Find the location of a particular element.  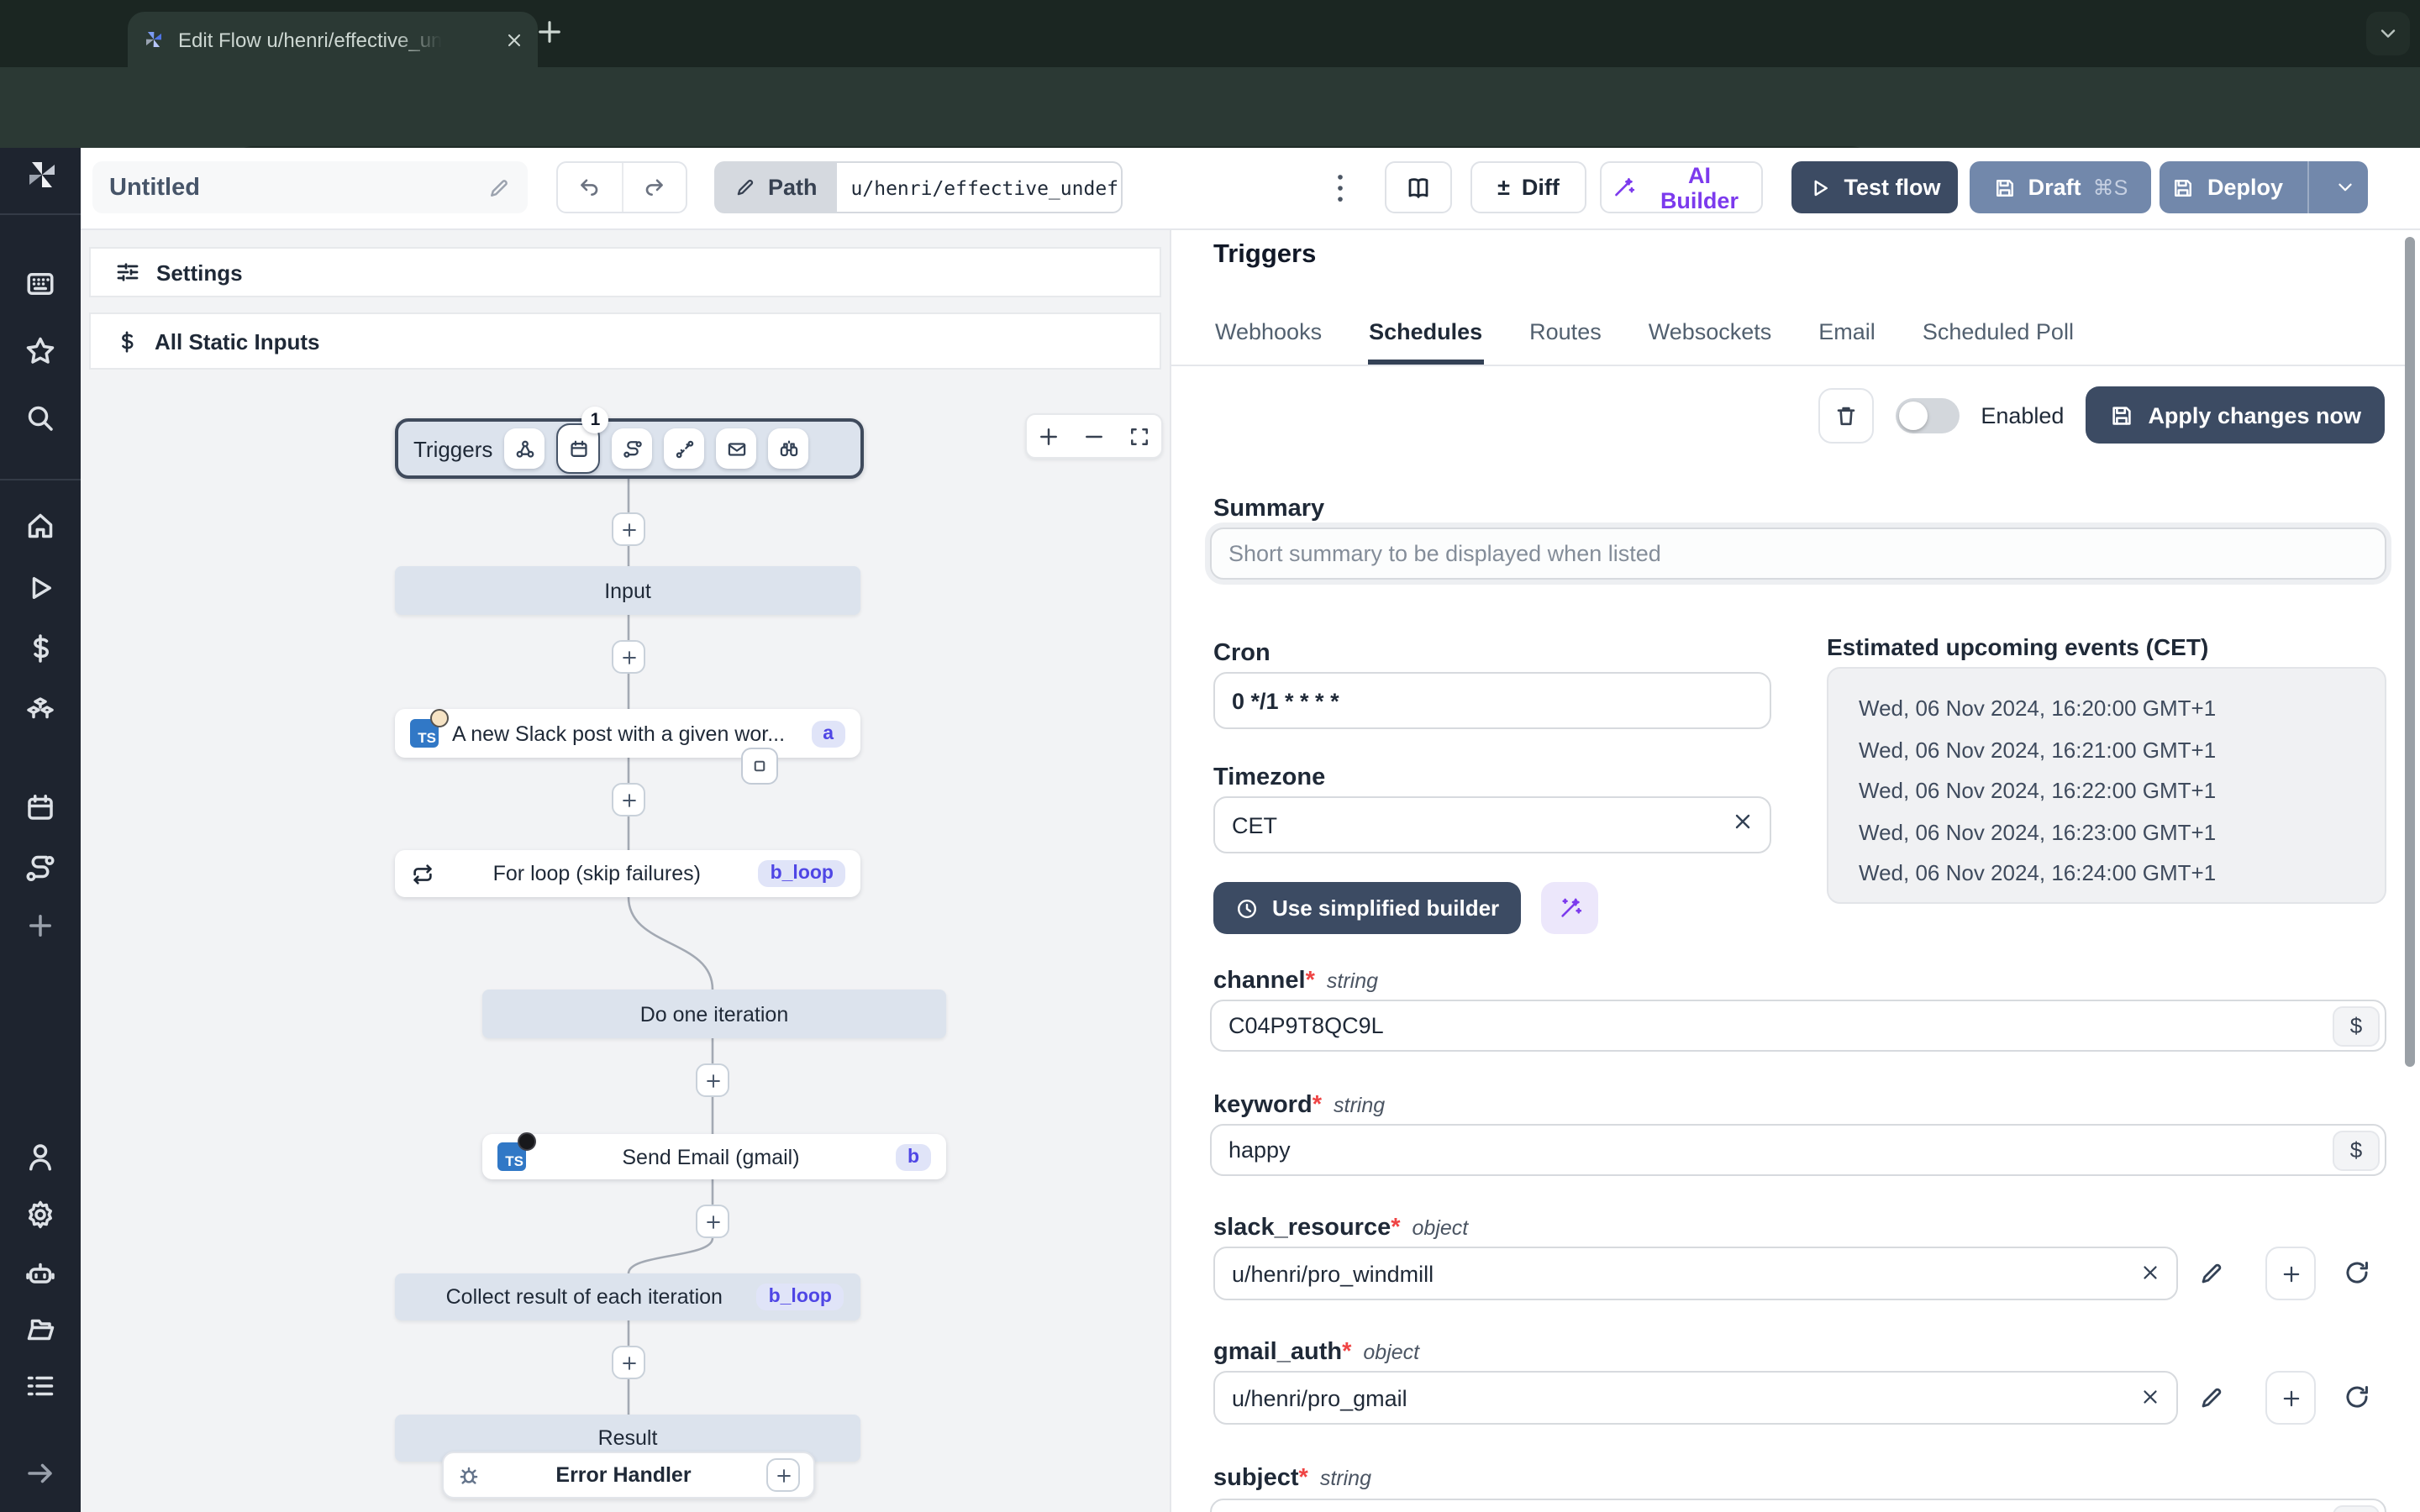

tab-websockets: Websockets is located at coordinates (1710, 337).